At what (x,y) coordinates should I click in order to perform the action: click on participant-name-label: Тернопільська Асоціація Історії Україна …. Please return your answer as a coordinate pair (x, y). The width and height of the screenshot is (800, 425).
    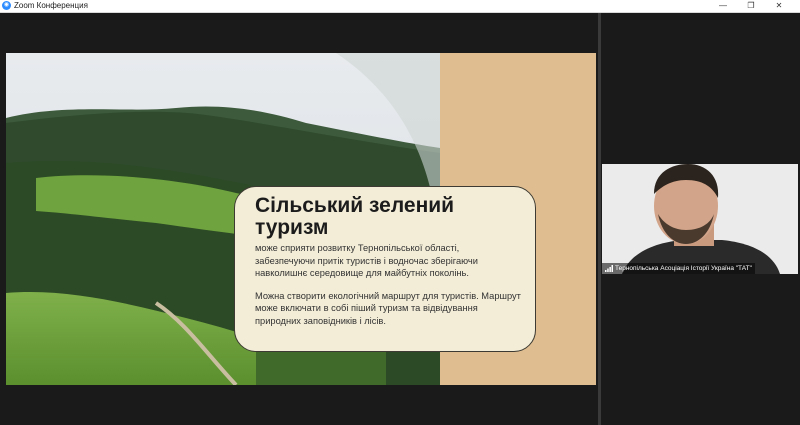
    Looking at the image, I should click on (678, 268).